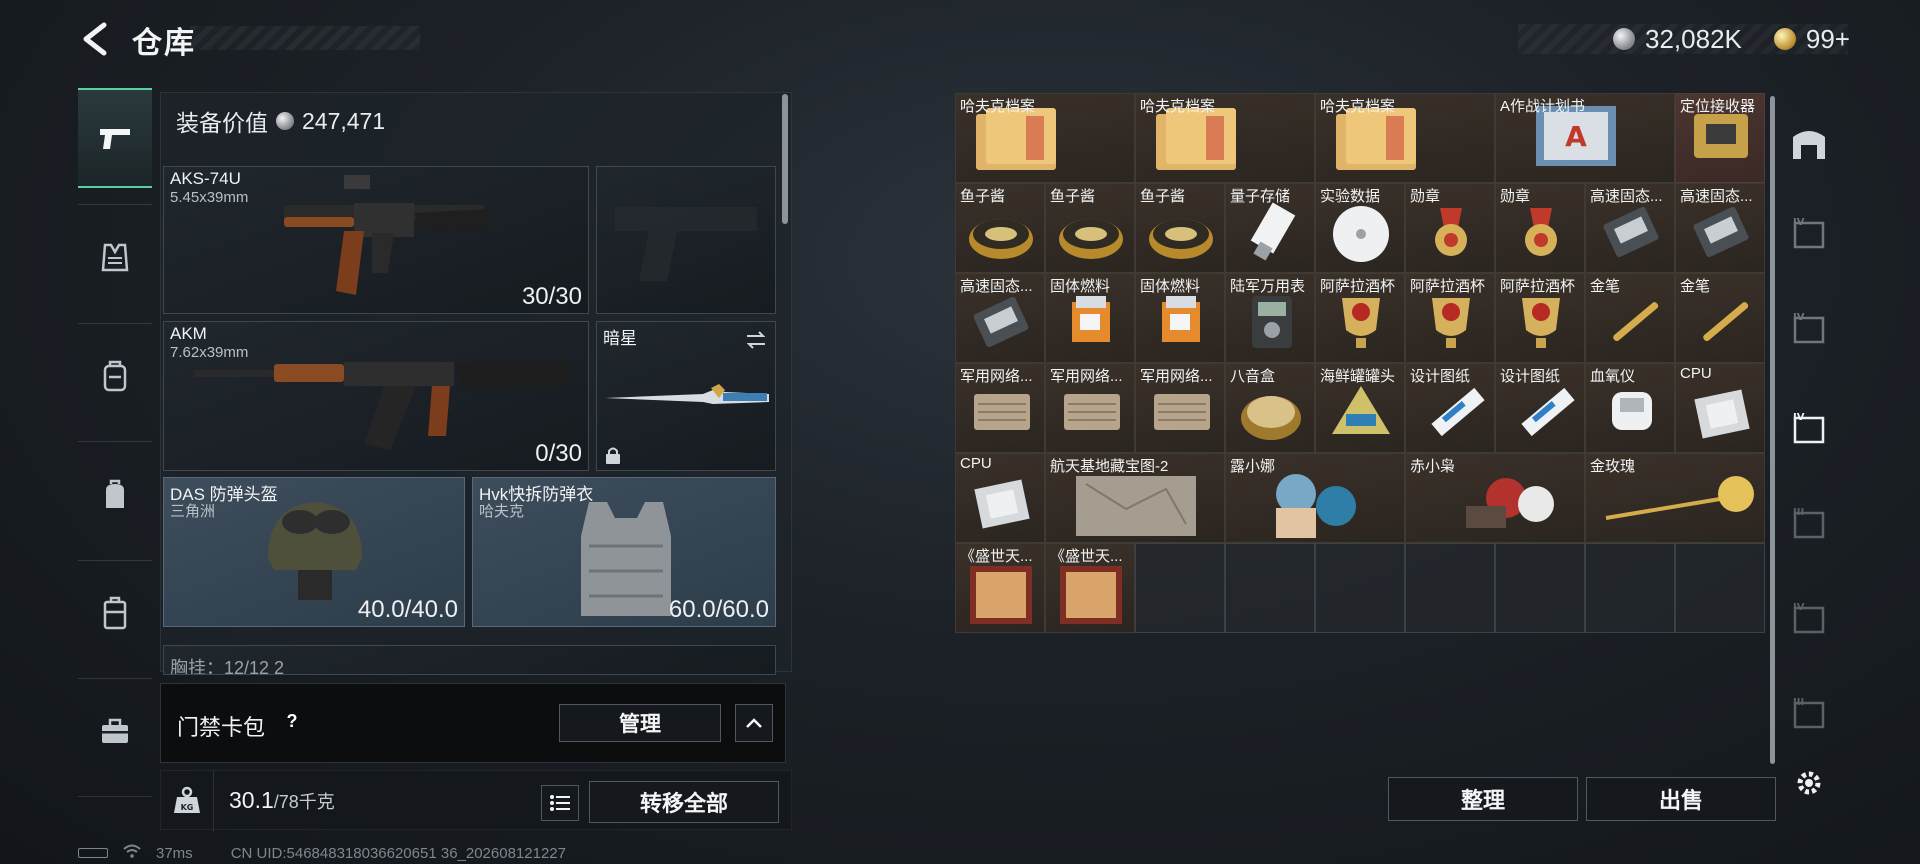 The width and height of the screenshot is (1920, 864). What do you see at coordinates (292, 721) in the screenshot?
I see `help-button: ?` at bounding box center [292, 721].